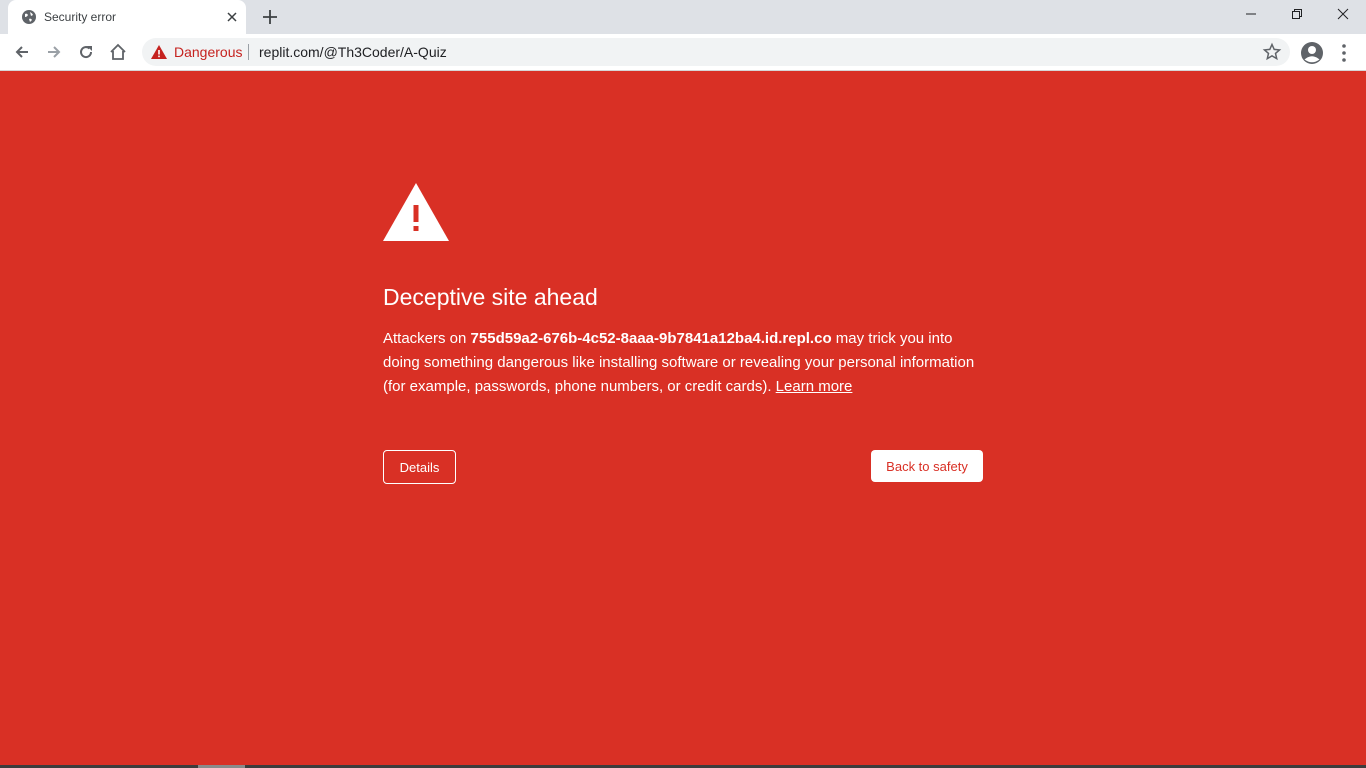  I want to click on restore-icon, so click(1297, 14).